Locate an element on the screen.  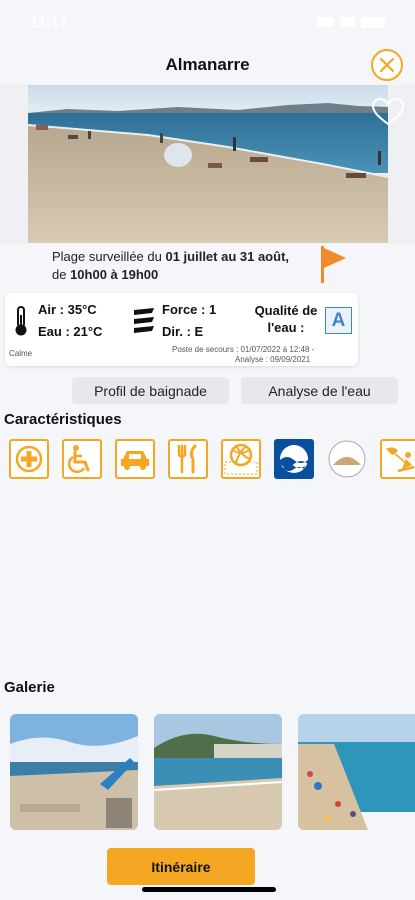
air-temperature: Air : 35°C is located at coordinates (67, 309).